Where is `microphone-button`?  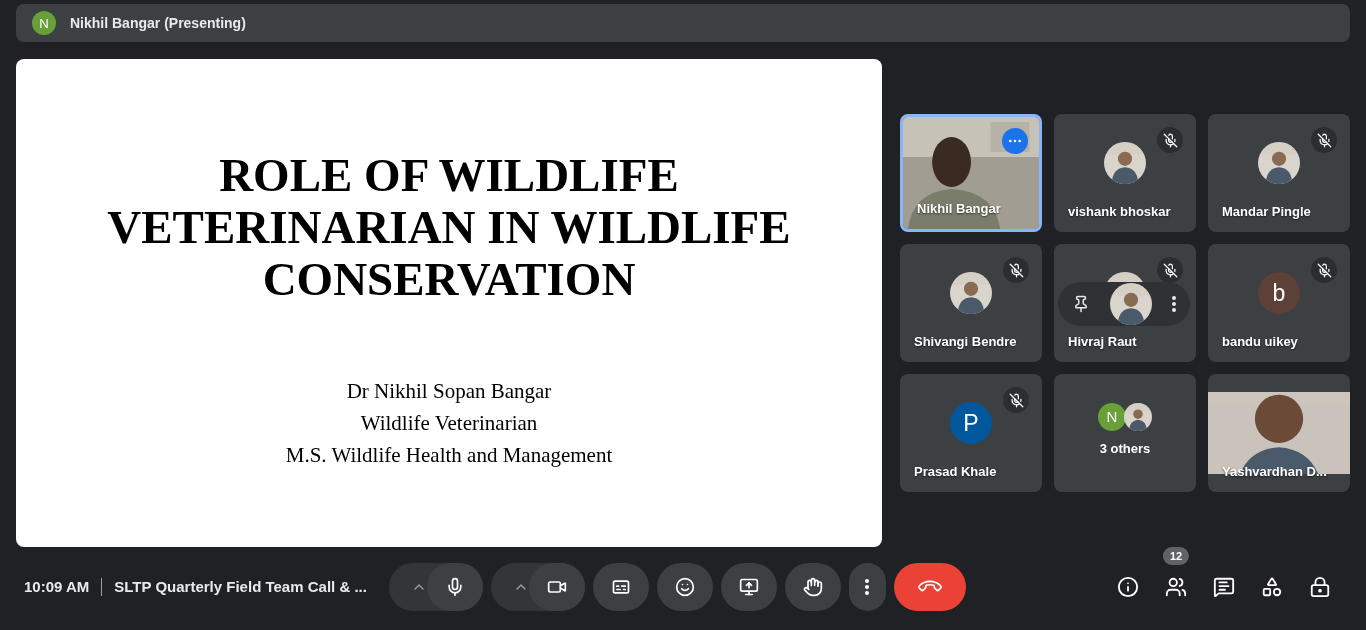
microphone-button is located at coordinates (454, 586).